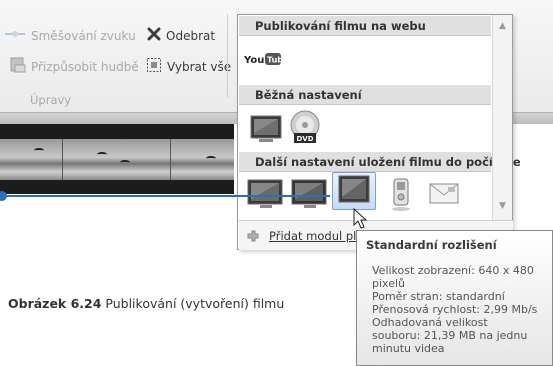 Image resolution: width=553 pixels, height=366 pixels. I want to click on remove-button: Odebrat, so click(181, 35).